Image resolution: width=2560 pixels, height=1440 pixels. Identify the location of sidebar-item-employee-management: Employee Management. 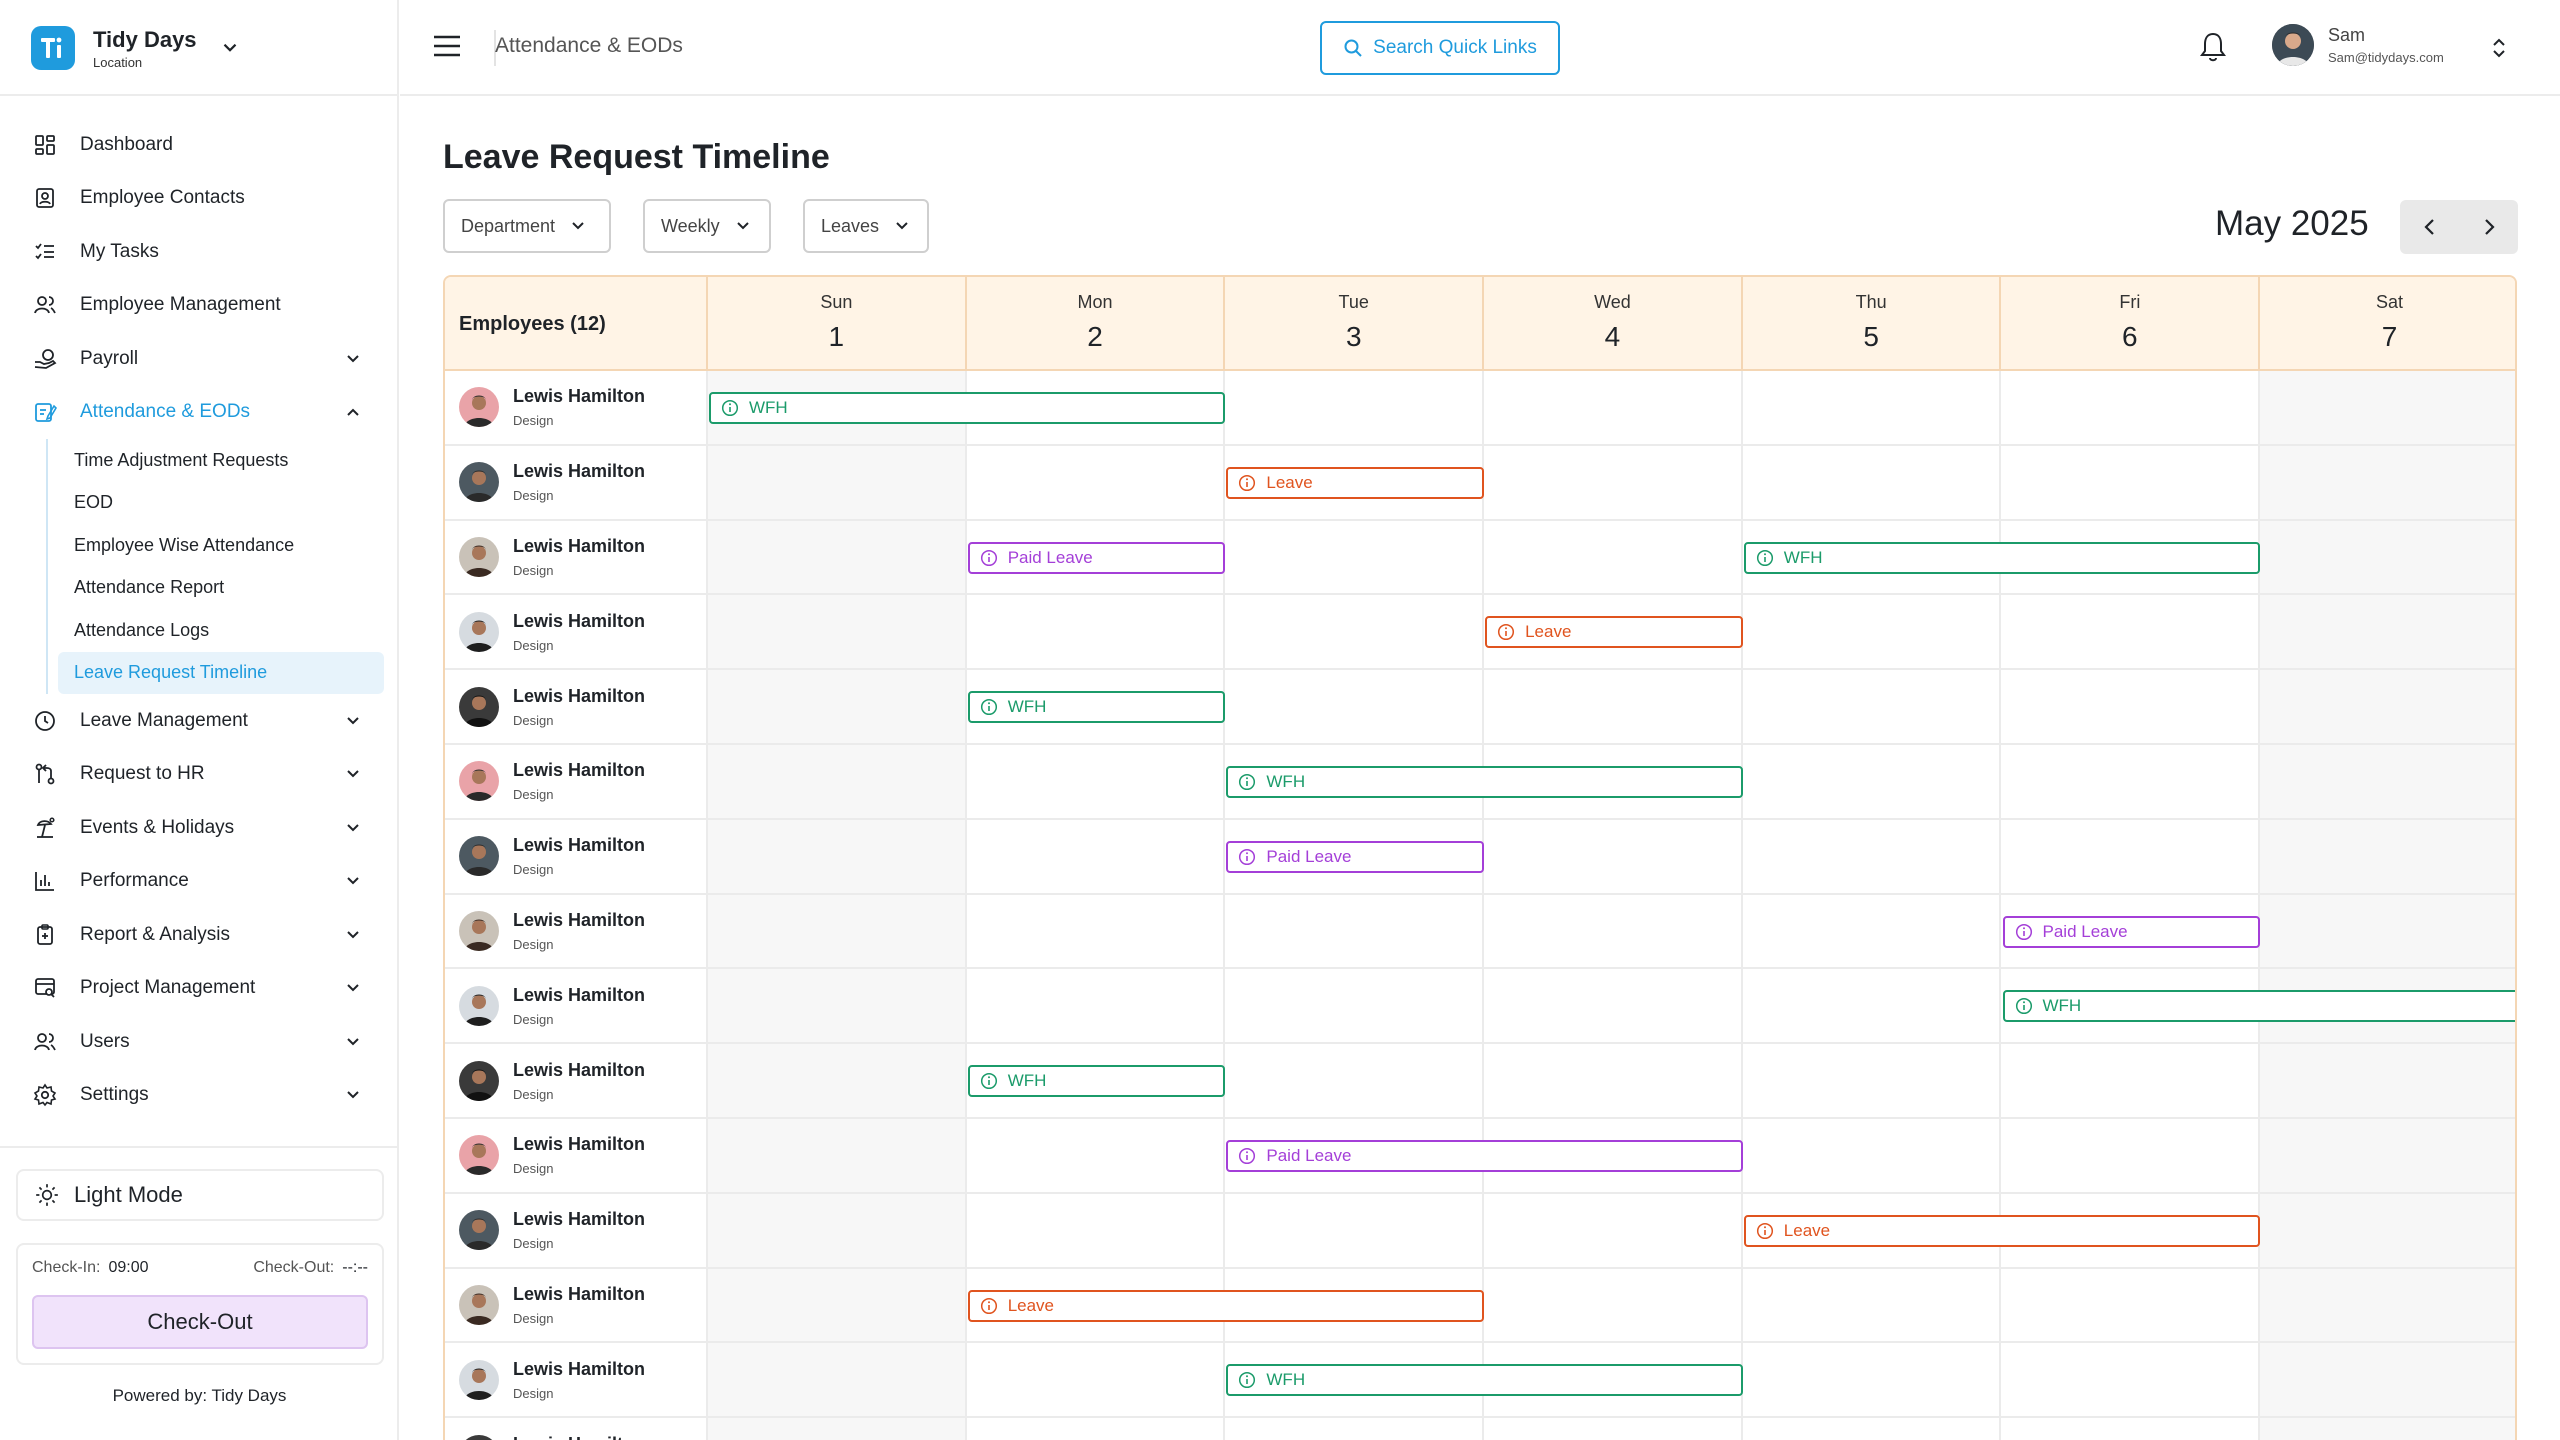
(199, 306).